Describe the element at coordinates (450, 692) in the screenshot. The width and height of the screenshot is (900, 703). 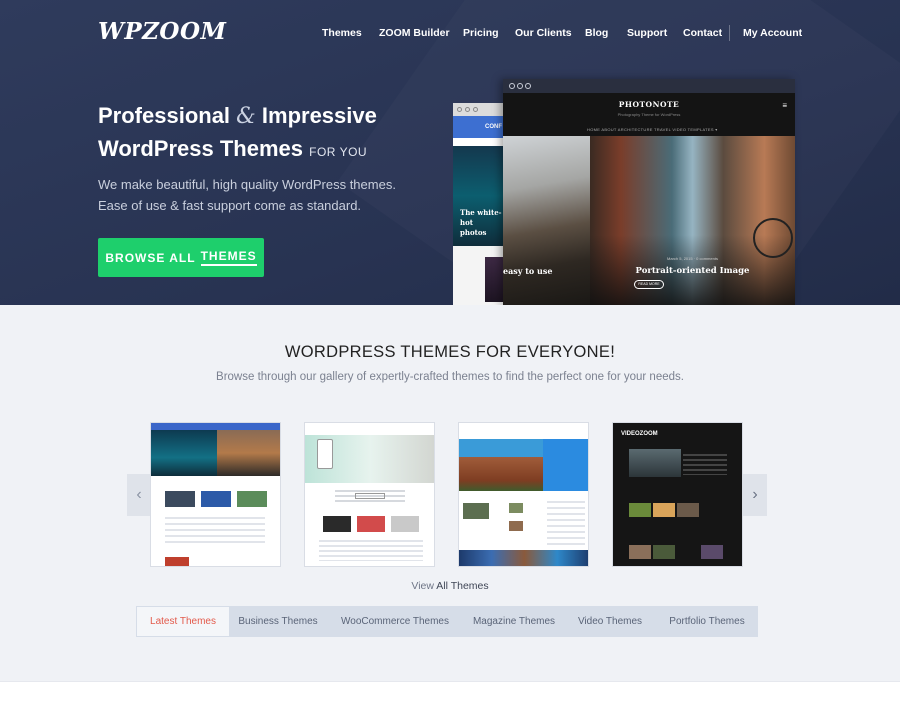
I see `page-bottom` at that location.